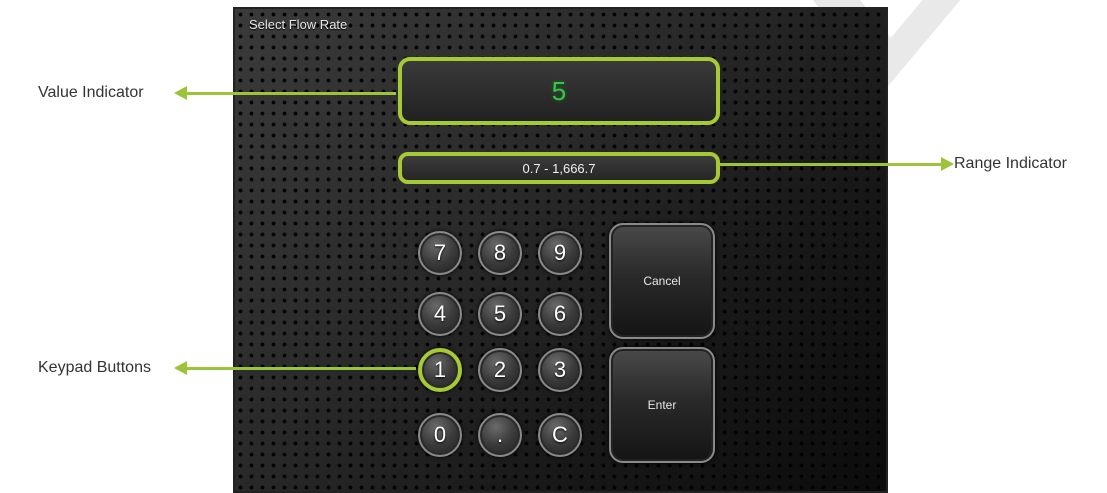 The height and width of the screenshot is (493, 1107). I want to click on key-clear: C, so click(560, 435).